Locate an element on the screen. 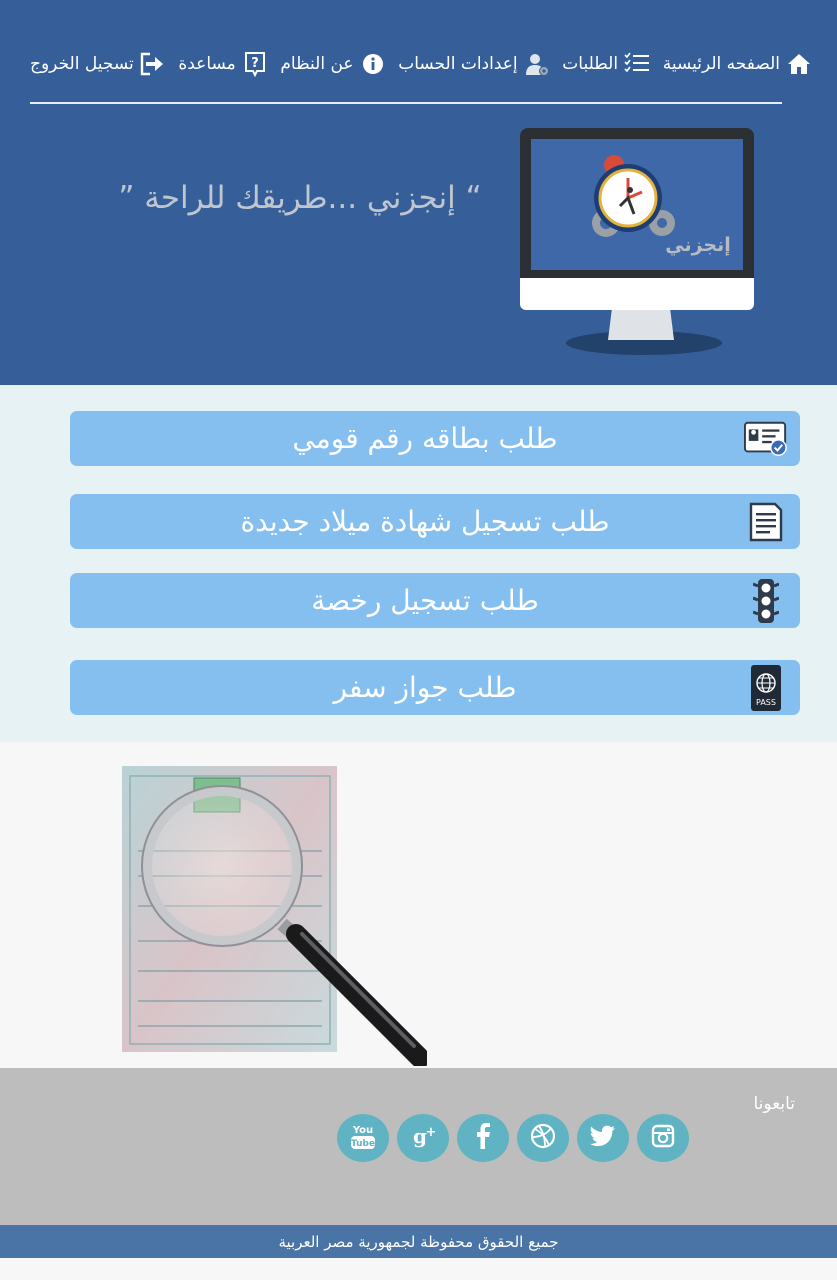 The width and height of the screenshot is (837, 1280). monitor-illustration: إنجزني is located at coordinates (638, 243).